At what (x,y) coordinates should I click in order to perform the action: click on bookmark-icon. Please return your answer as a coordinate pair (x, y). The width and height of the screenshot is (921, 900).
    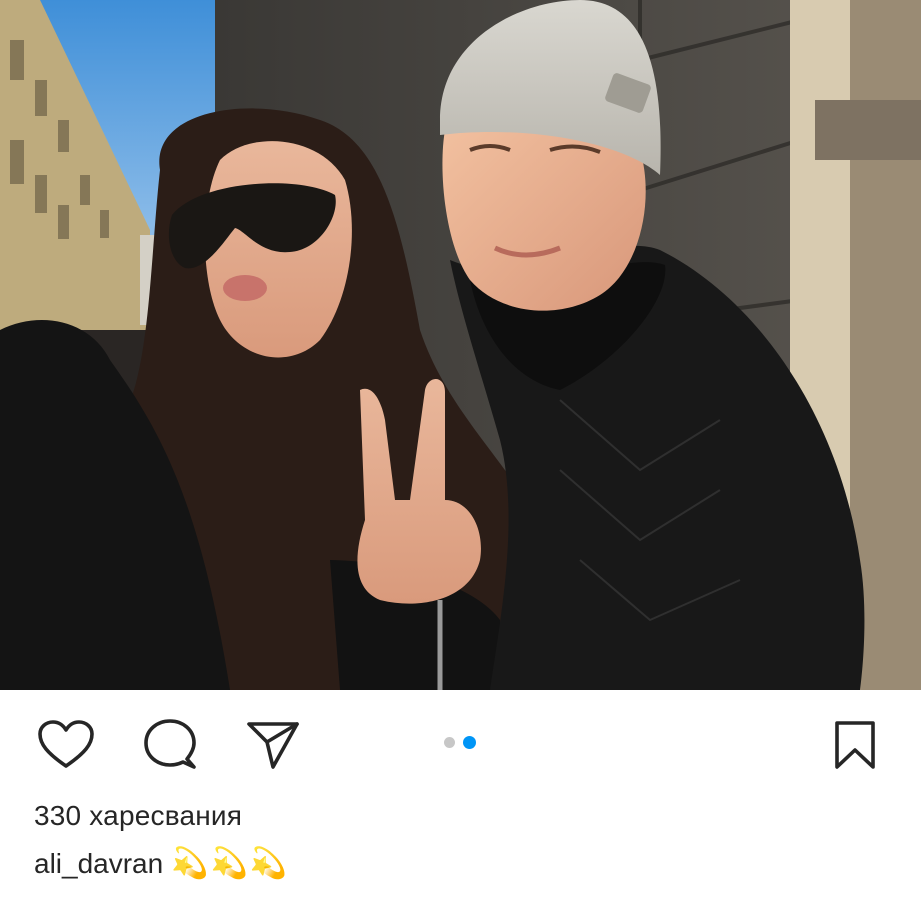
    Looking at the image, I should click on (855, 745).